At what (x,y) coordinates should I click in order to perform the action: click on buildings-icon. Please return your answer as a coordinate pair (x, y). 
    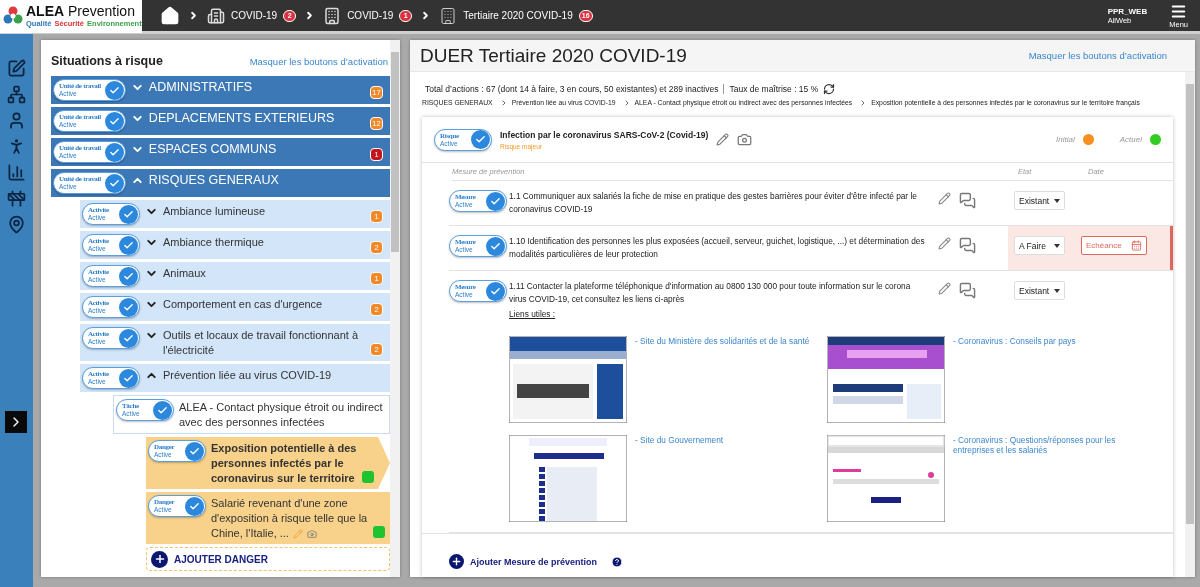
    Looking at the image, I should click on (216, 15).